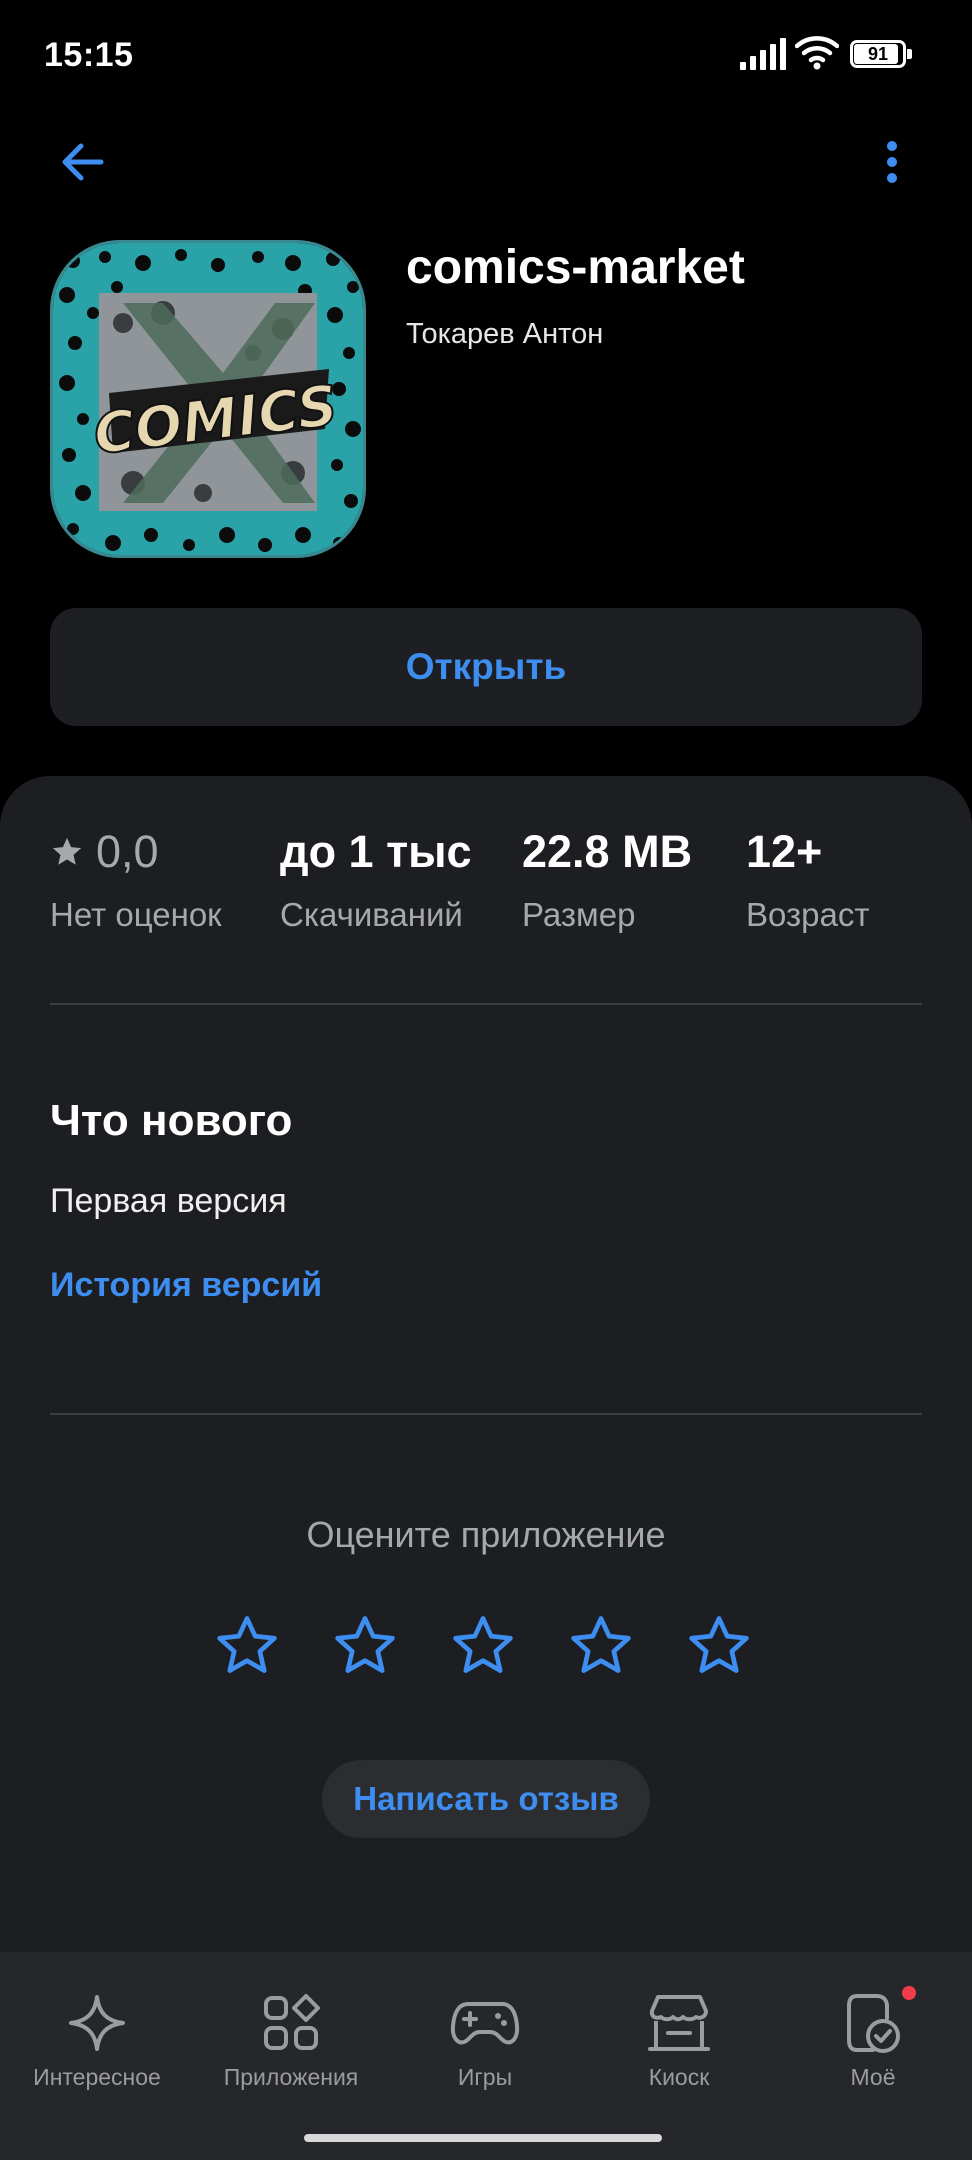  Describe the element at coordinates (679, 2077) in the screenshot. I see `nav-label: Киоск` at that location.